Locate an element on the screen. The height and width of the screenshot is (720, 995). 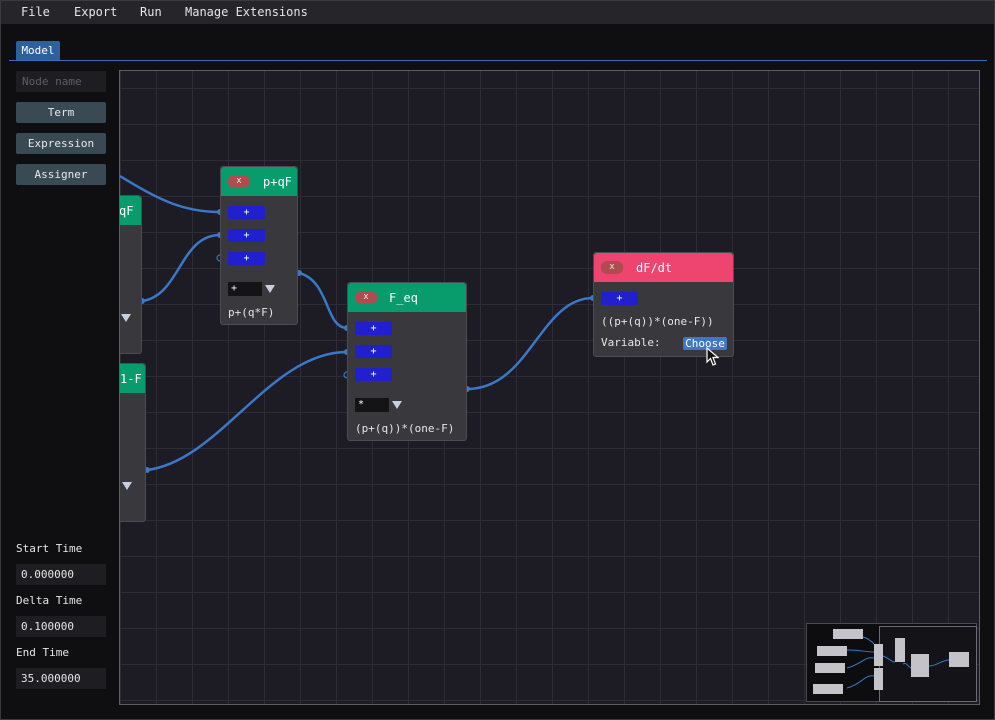
tab-model: Model is located at coordinates (38, 50).